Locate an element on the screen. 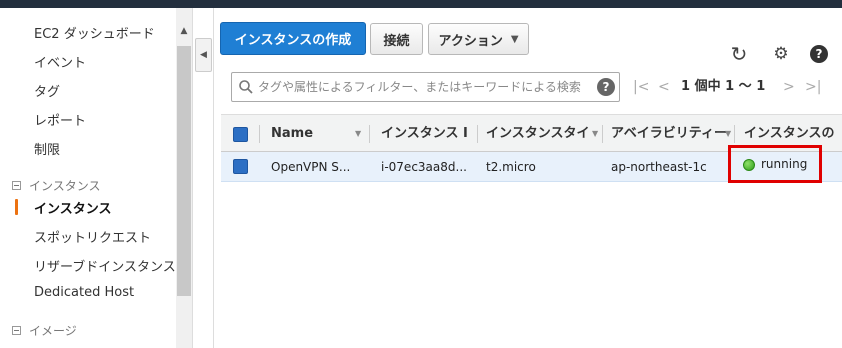 This screenshot has height=348, width=842. sidebar-section-label: インスタンス is located at coordinates (65, 186).